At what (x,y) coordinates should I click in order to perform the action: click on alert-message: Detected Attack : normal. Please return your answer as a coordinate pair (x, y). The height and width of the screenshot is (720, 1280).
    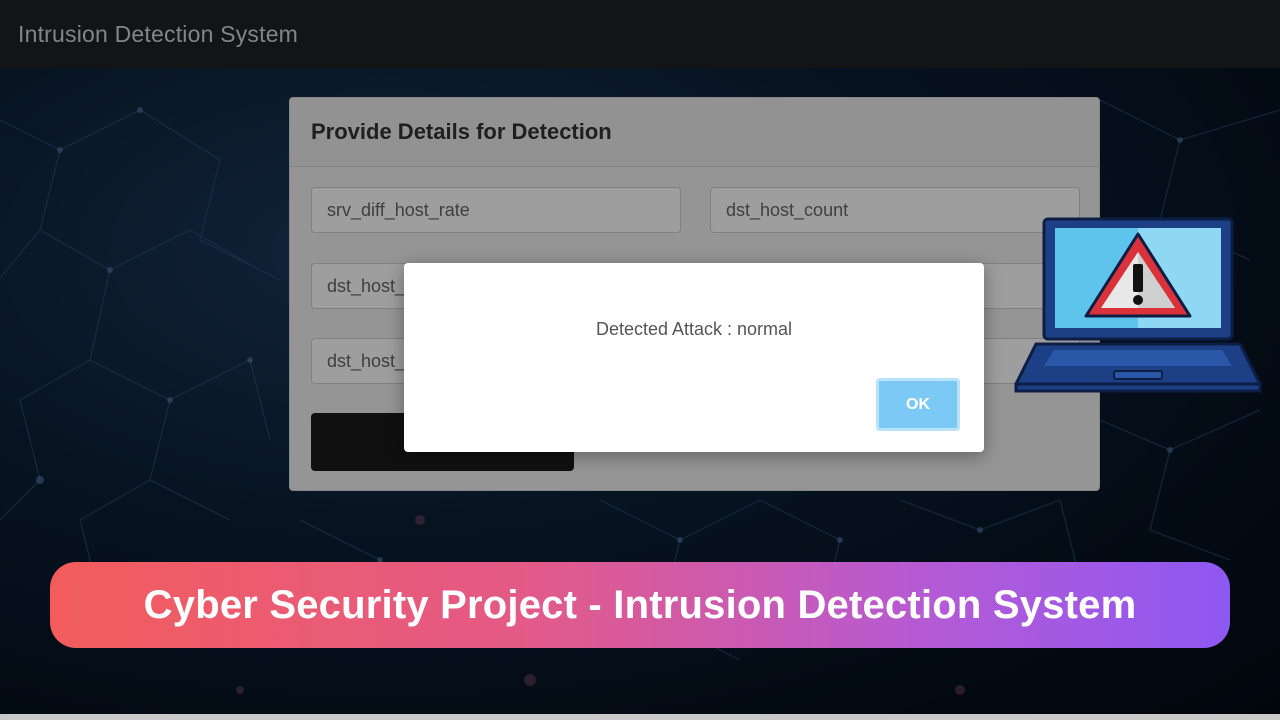
    Looking at the image, I should click on (694, 329).